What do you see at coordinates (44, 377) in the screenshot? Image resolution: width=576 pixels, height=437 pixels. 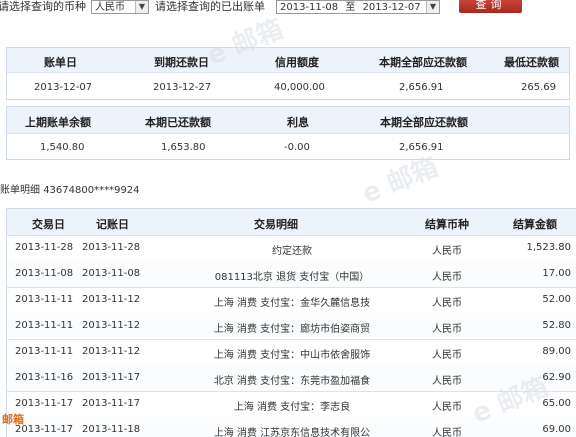 I see `cell-trade-date: 2013-11-16` at bounding box center [44, 377].